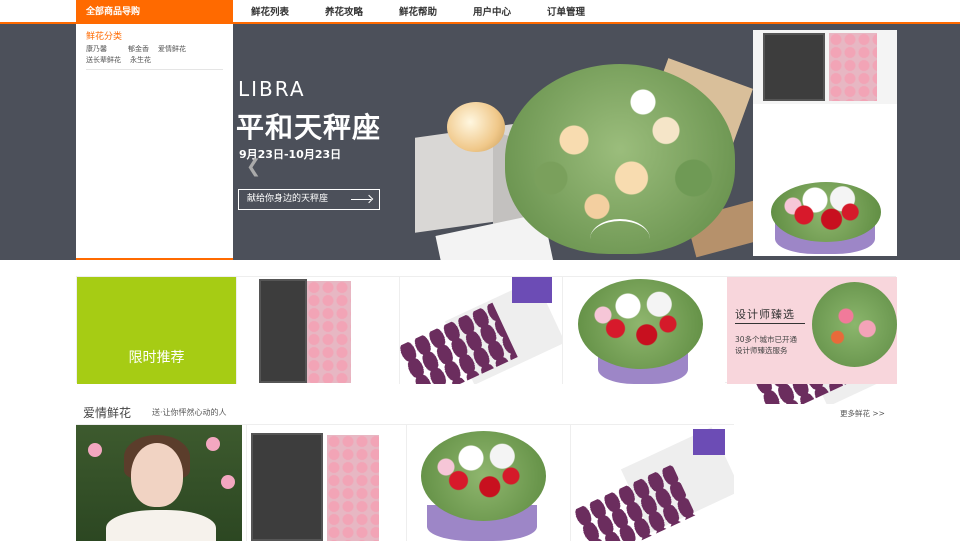 The width and height of the screenshot is (960, 541). What do you see at coordinates (405, 482) in the screenshot?
I see `love-products-row` at bounding box center [405, 482].